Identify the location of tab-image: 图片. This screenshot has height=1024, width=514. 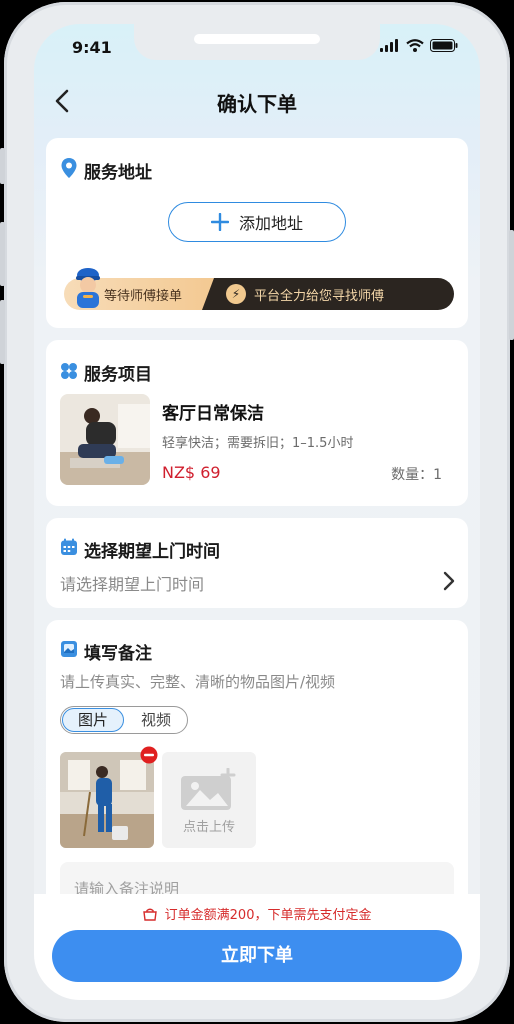
(93, 720).